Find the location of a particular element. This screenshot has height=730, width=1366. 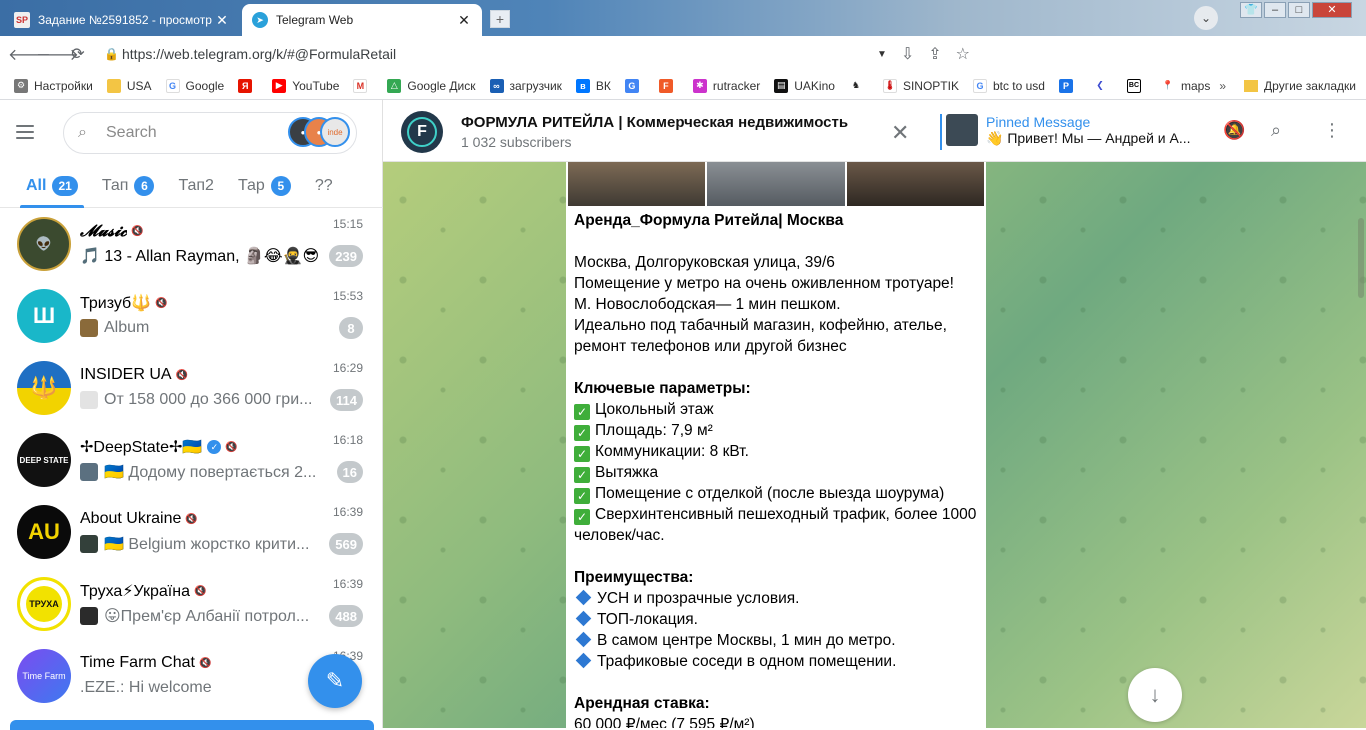

mute-bell-icon: 🔕 is located at coordinates (1234, 130).